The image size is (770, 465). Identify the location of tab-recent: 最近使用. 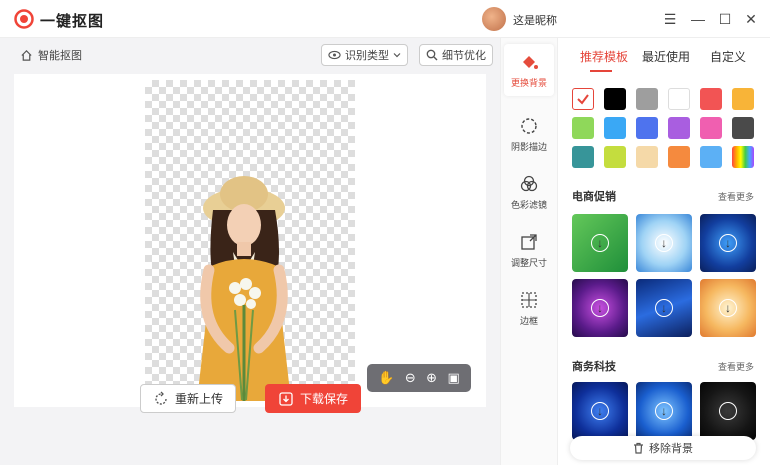
(666, 56).